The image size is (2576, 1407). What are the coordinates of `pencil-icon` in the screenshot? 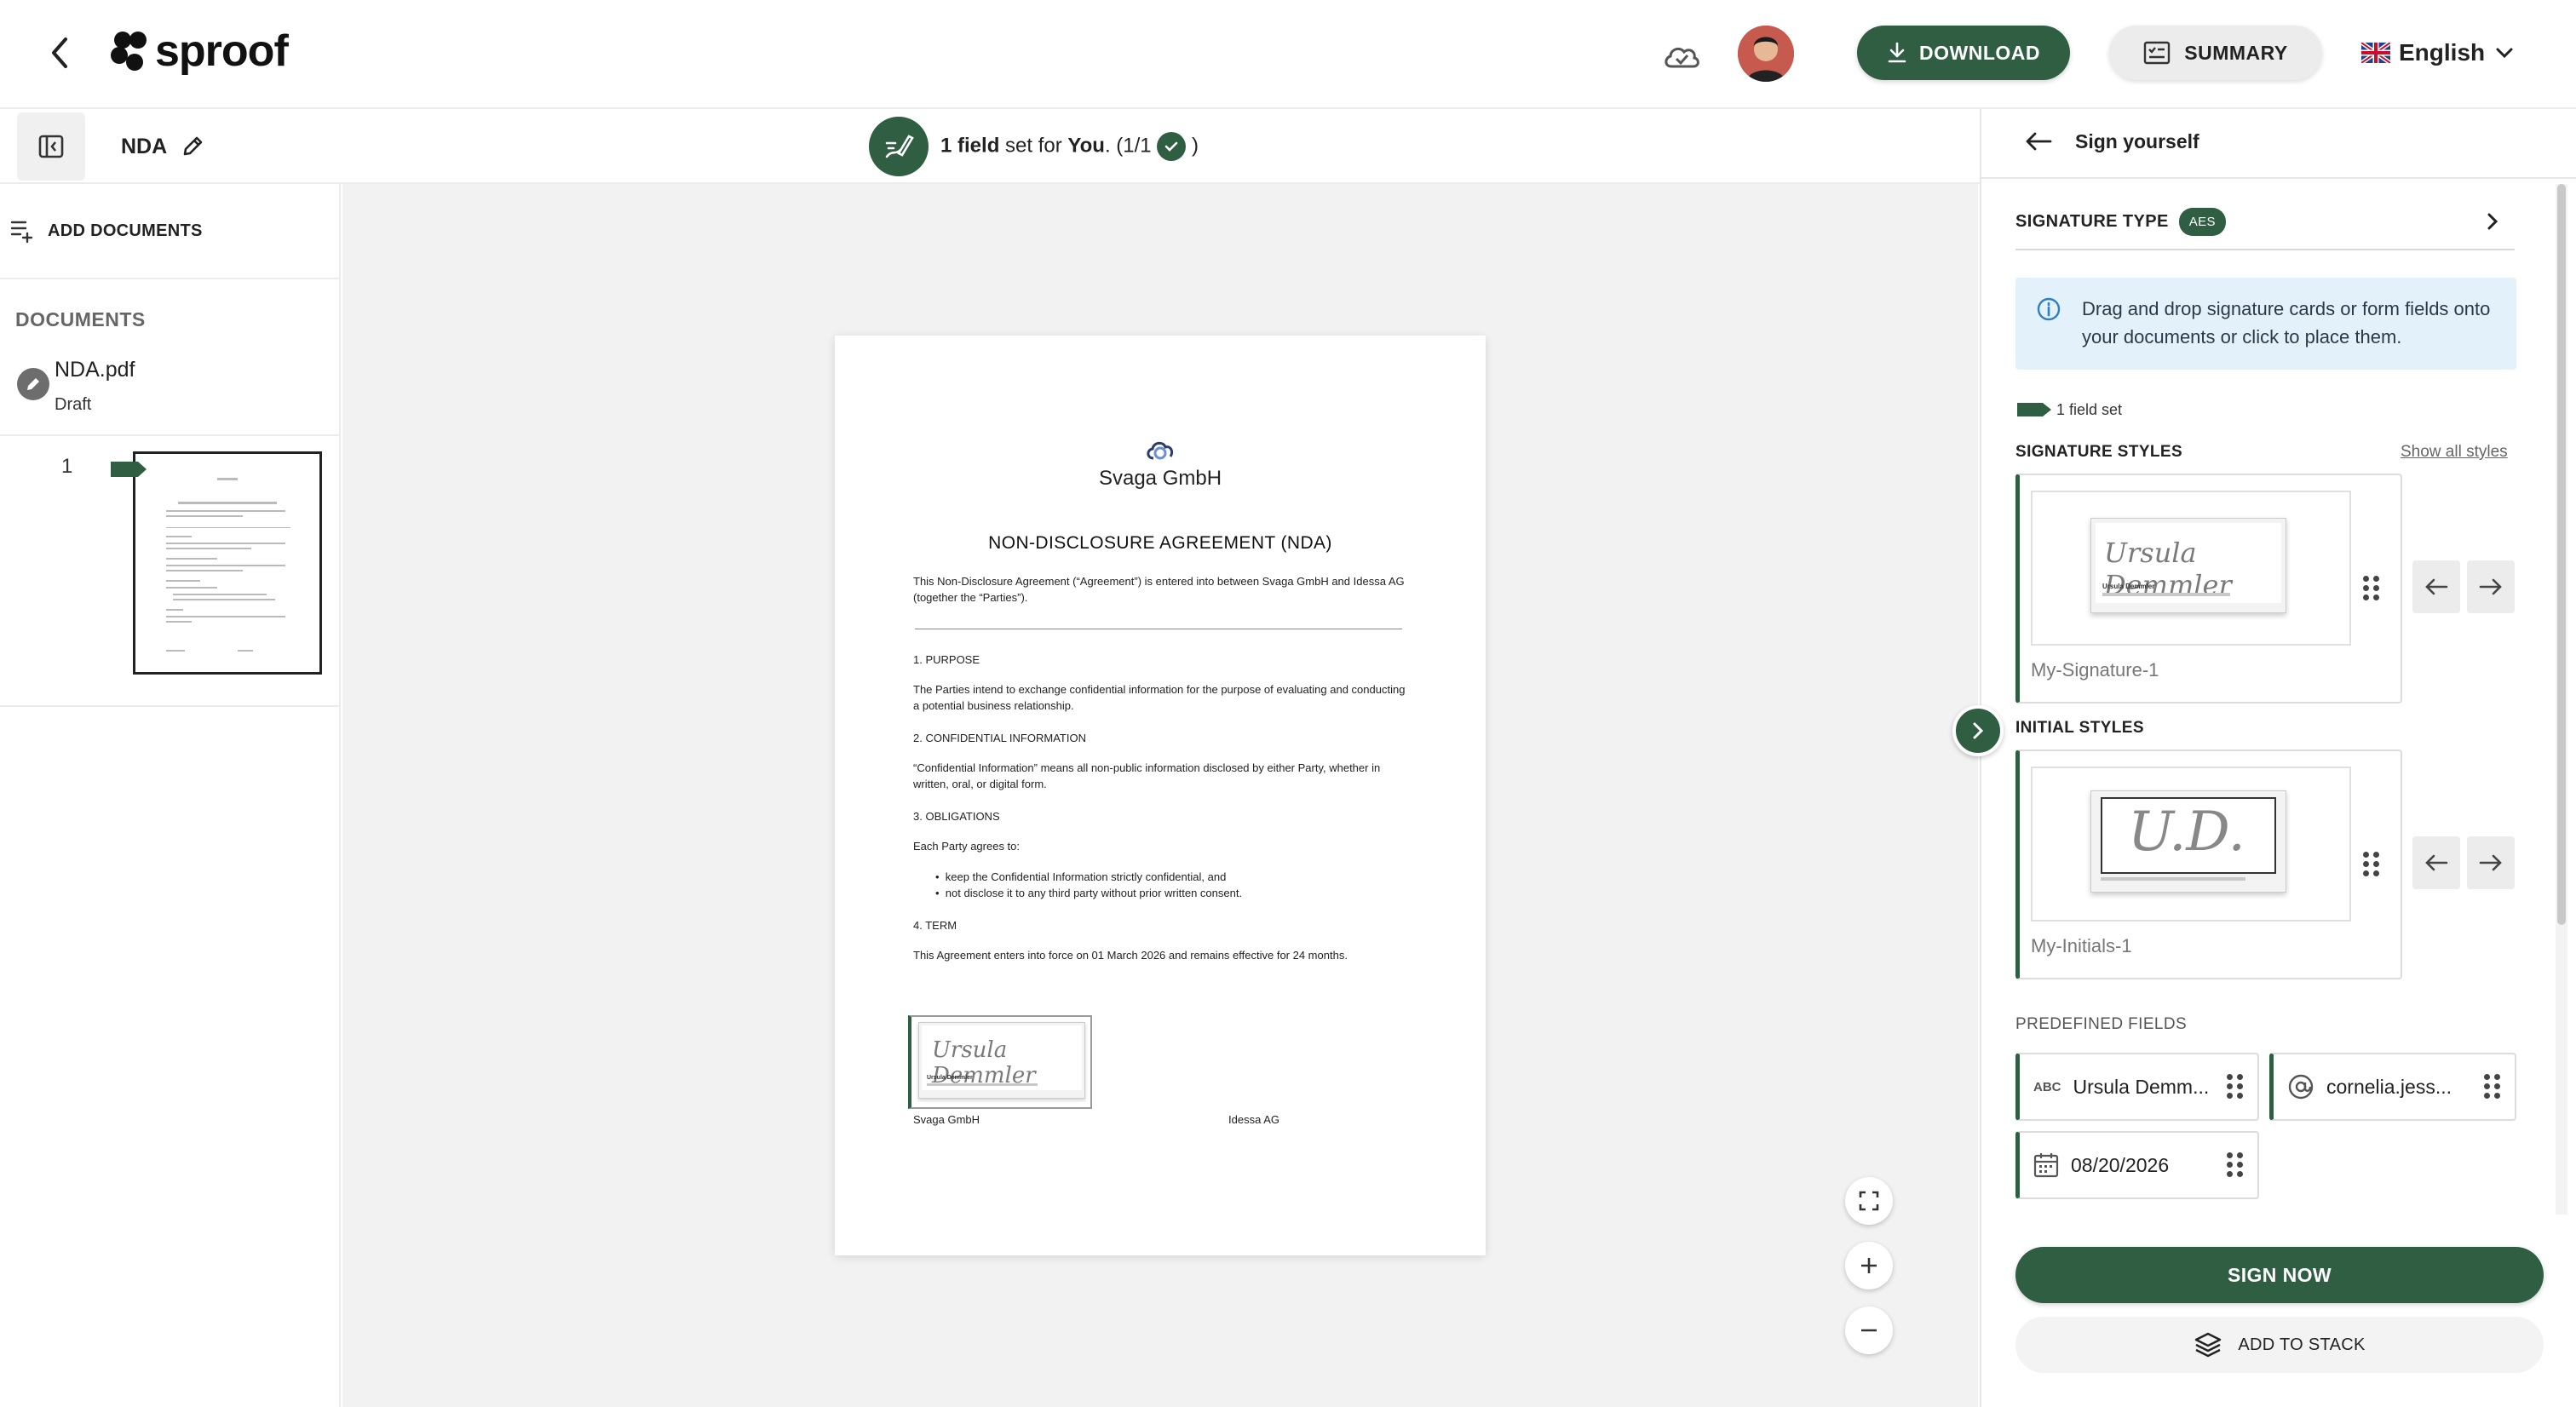 It's located at (193, 146).